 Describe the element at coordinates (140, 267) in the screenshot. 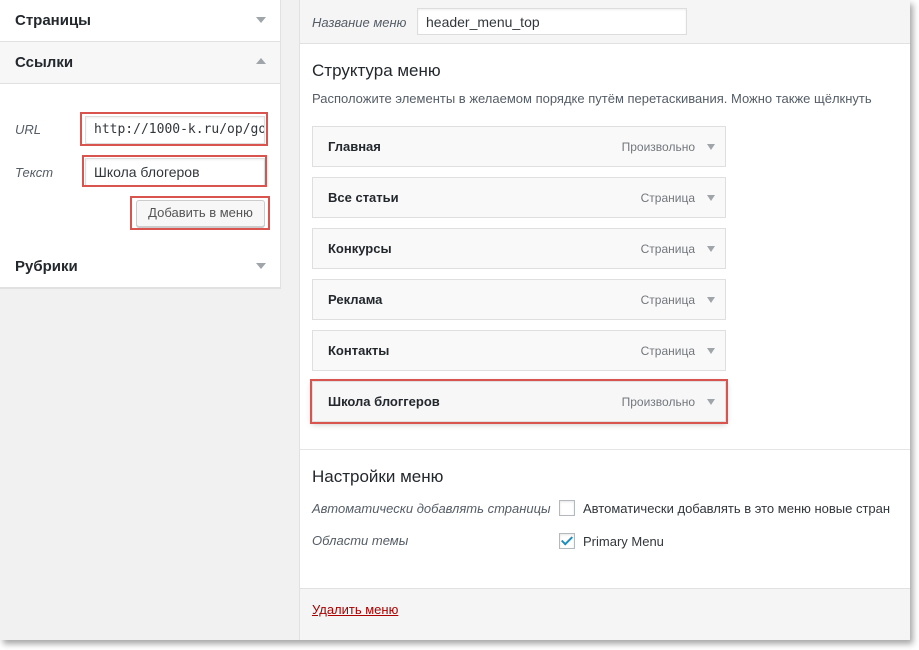

I see `accordion-categories: Рубрики` at that location.